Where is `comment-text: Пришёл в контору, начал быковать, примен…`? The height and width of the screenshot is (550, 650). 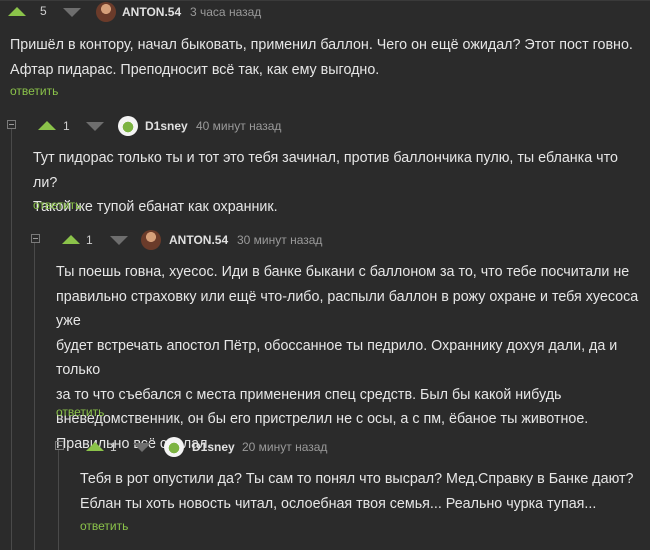 comment-text: Пришёл в контору, начал быковать, примен… is located at coordinates (321, 57).